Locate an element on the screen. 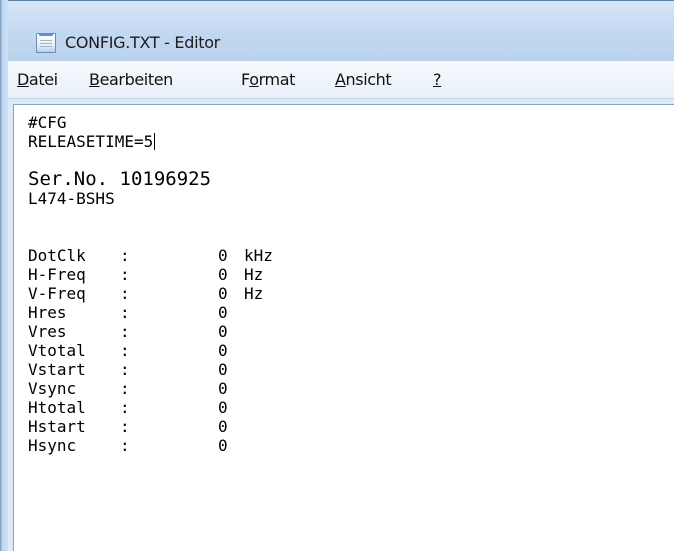  menu-ansicht-label: nsicht is located at coordinates (368, 79).